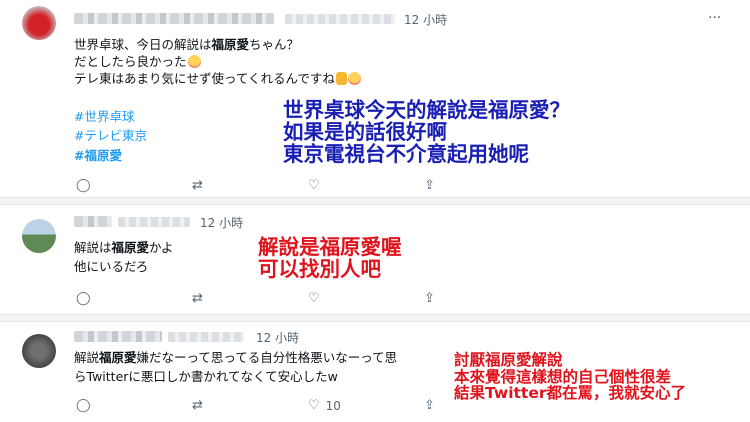  Describe the element at coordinates (137, 61) in the screenshot. I see `tweet-text-line: だとしたら良かった` at that location.